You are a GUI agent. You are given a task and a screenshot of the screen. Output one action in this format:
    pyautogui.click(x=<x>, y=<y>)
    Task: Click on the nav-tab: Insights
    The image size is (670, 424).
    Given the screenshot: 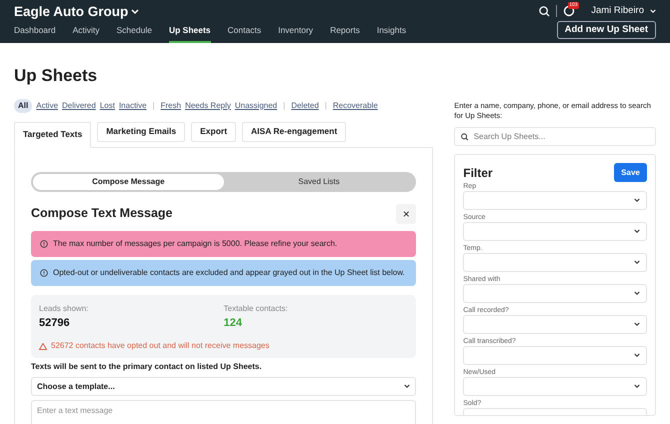 What is the action you would take?
    pyautogui.click(x=391, y=33)
    